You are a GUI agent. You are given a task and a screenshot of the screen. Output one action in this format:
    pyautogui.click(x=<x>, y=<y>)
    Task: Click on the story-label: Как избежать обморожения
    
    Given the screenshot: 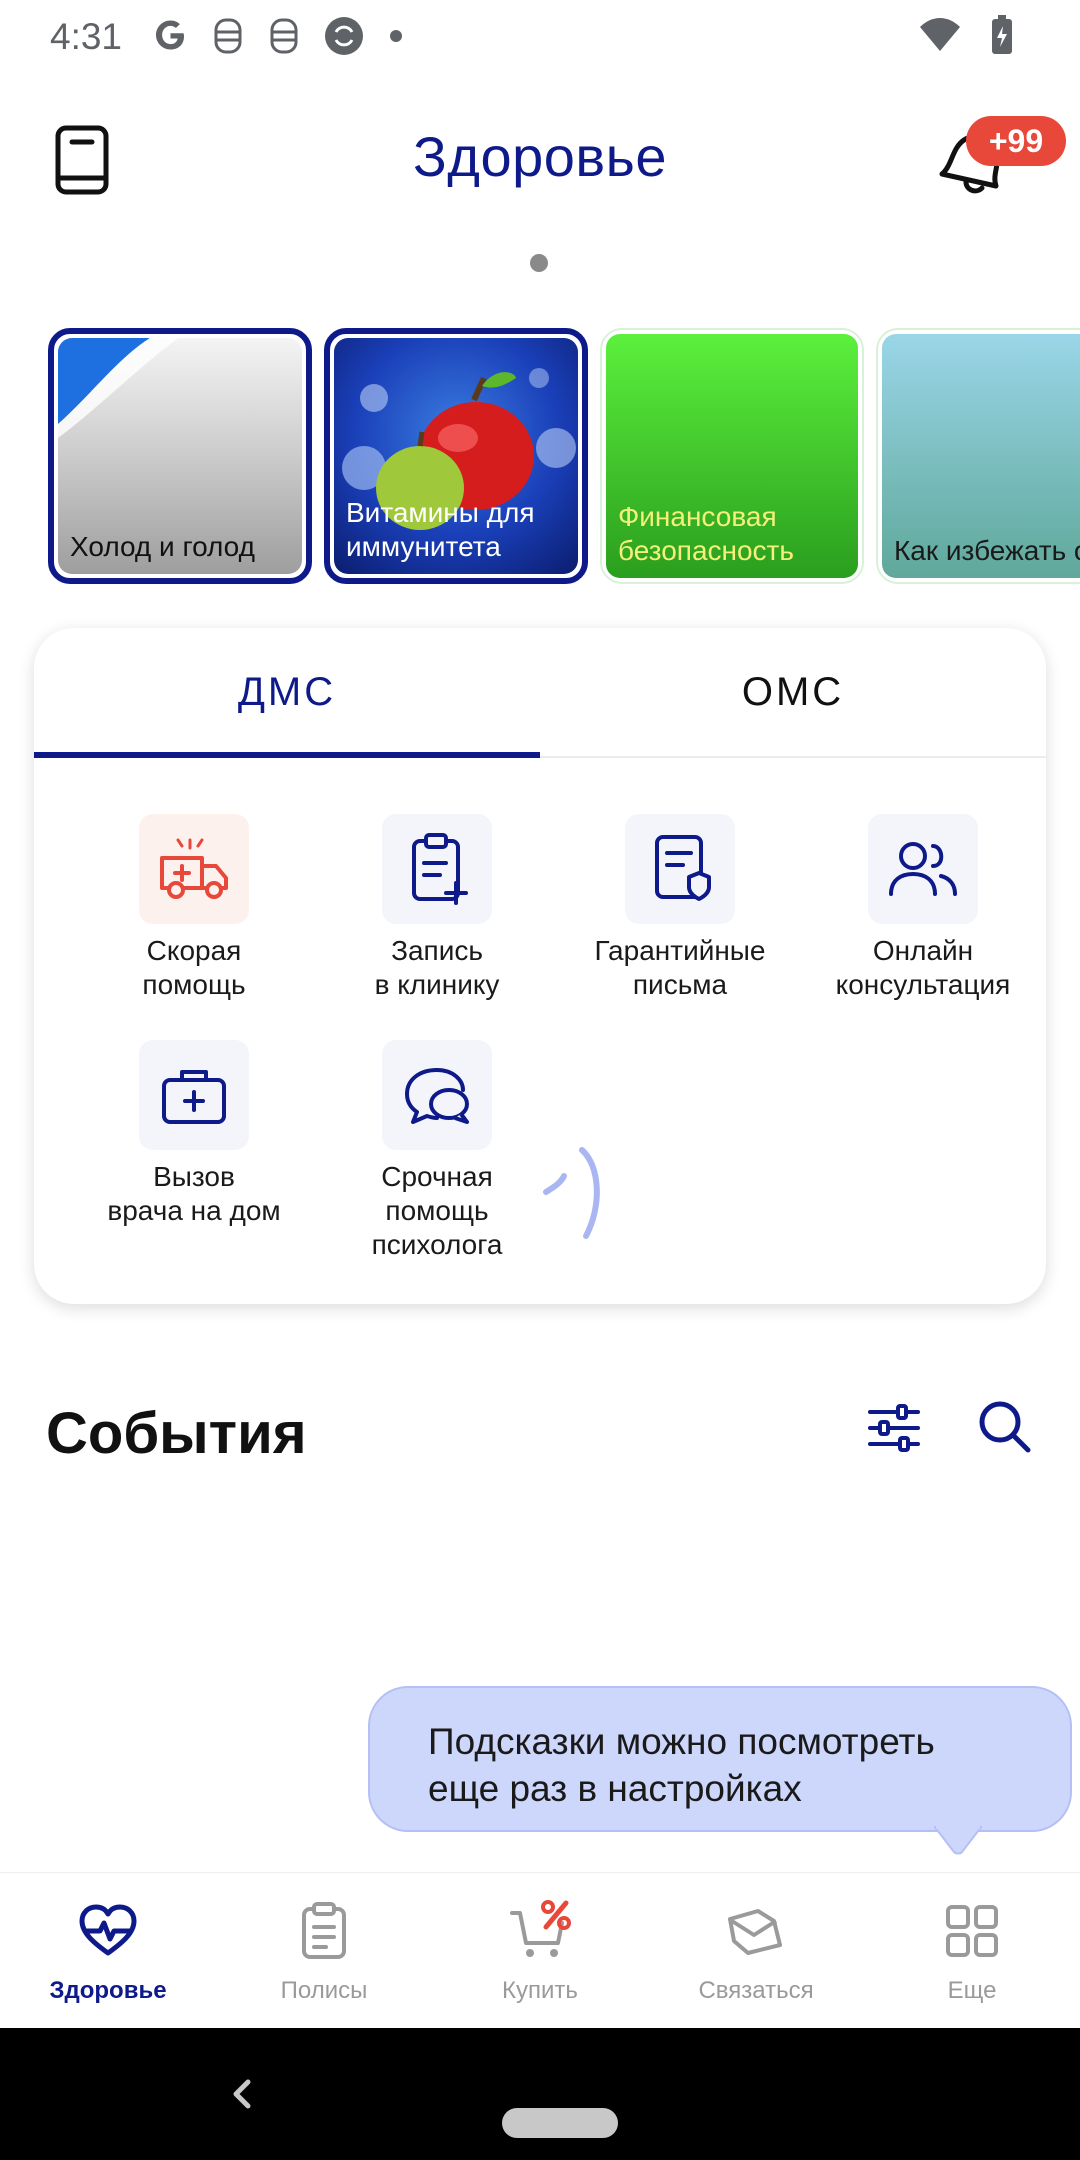 What is the action you would take?
    pyautogui.click(x=987, y=550)
    